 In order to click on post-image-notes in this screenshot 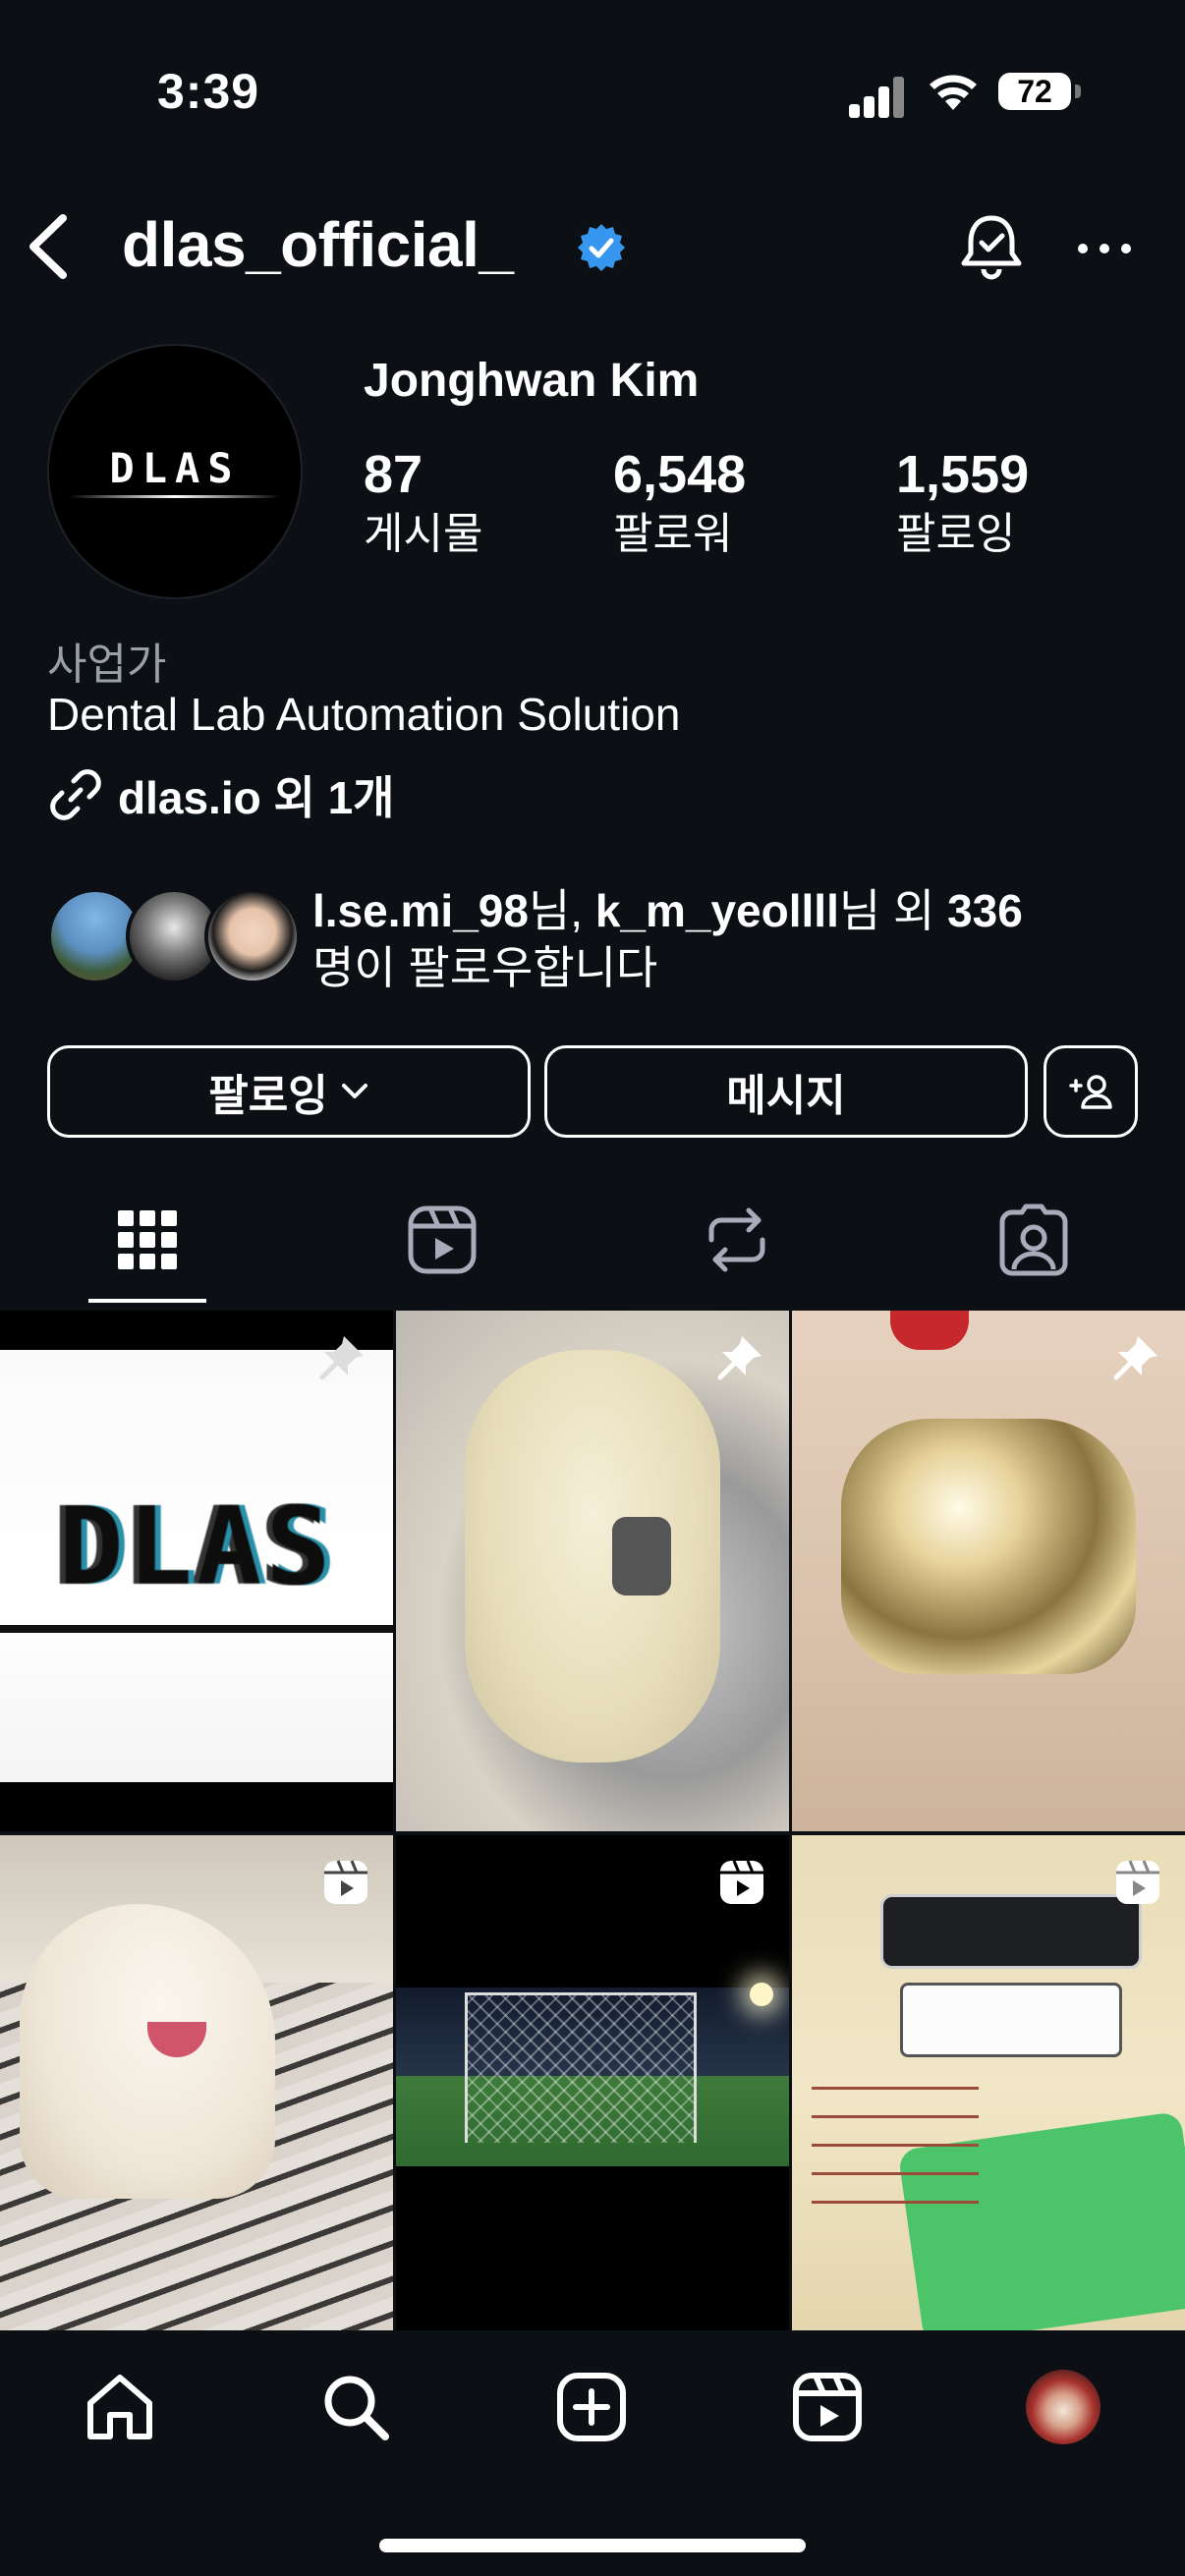, I will do `click(896, 2139)`.